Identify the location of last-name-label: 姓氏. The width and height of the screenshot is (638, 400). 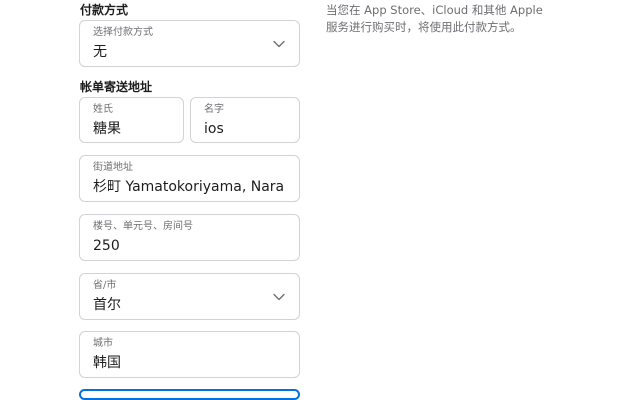
(103, 109).